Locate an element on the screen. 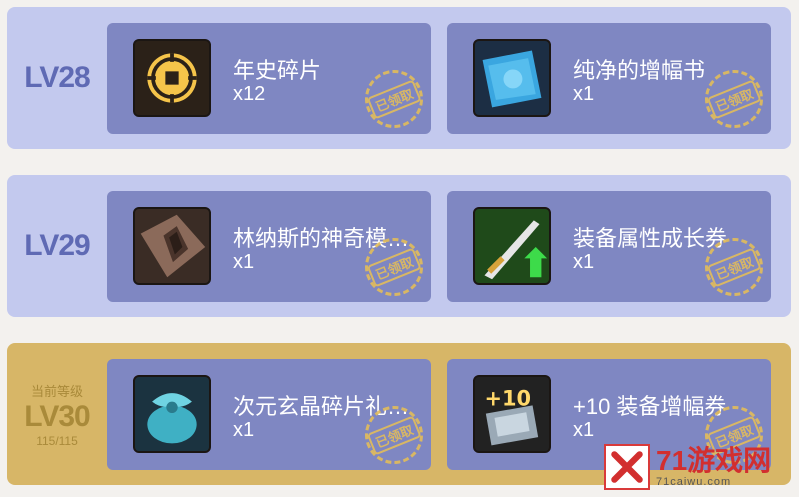 Image resolution: width=799 pixels, height=497 pixels. coin-fragment-icon is located at coordinates (172, 78).